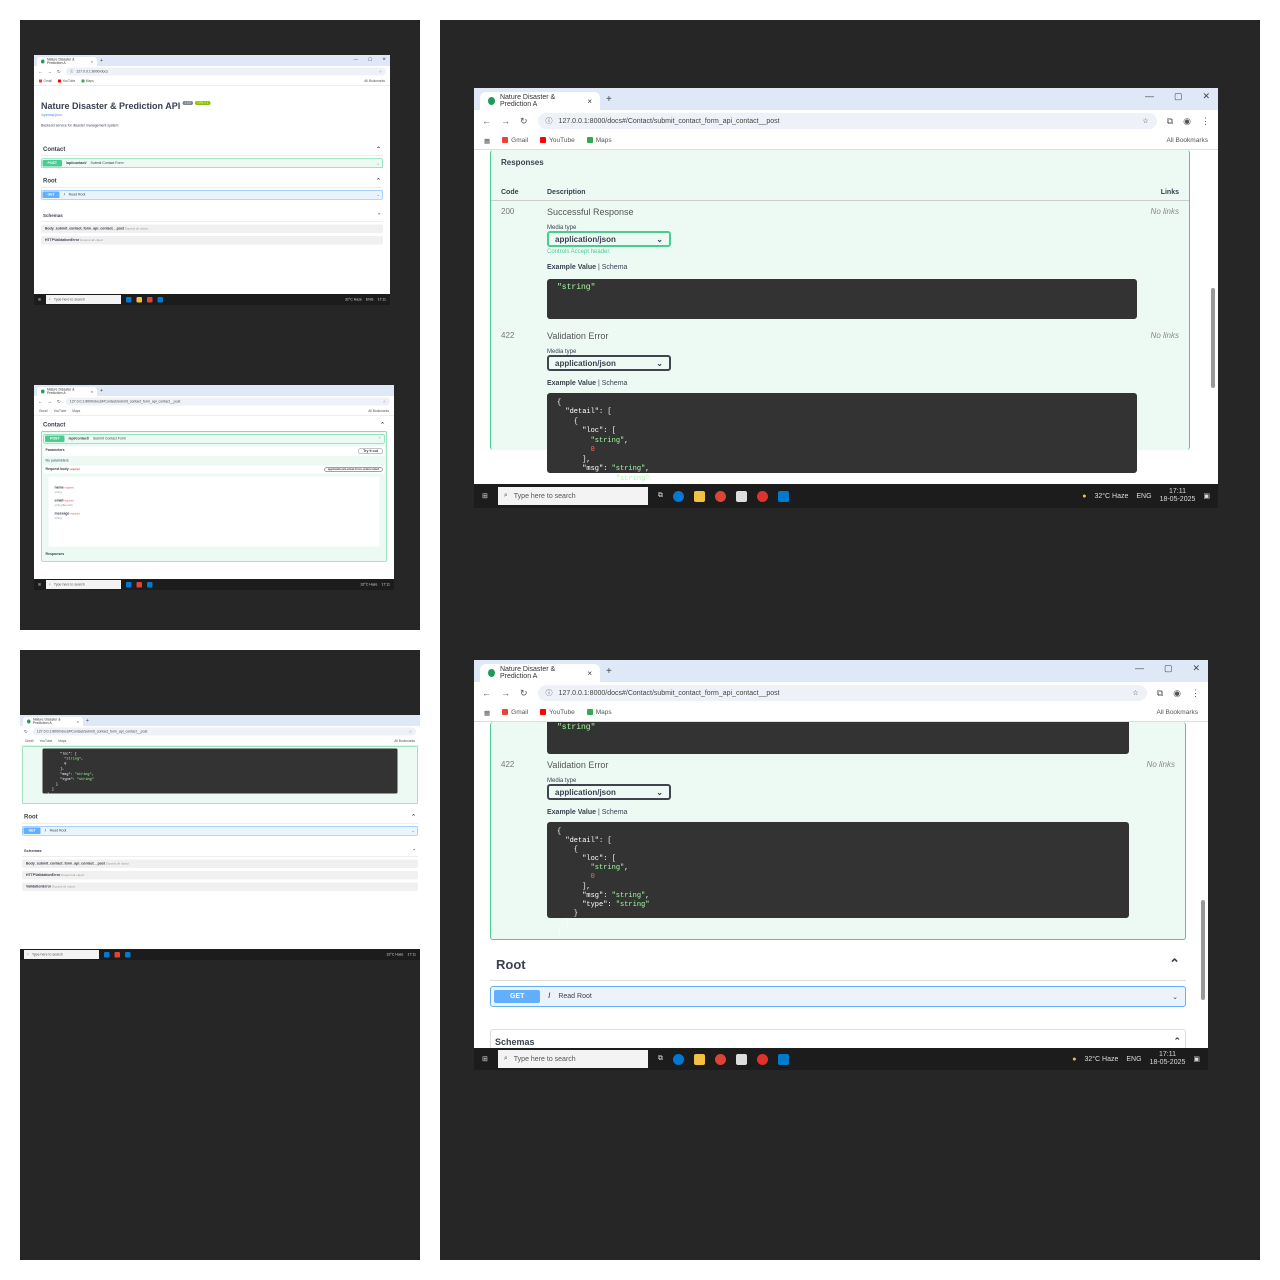 This screenshot has width=1280, height=1280. What do you see at coordinates (225, 71) in the screenshot?
I see `address-bar: ⓘ 127.0.0.1:8000/docs ☆` at bounding box center [225, 71].